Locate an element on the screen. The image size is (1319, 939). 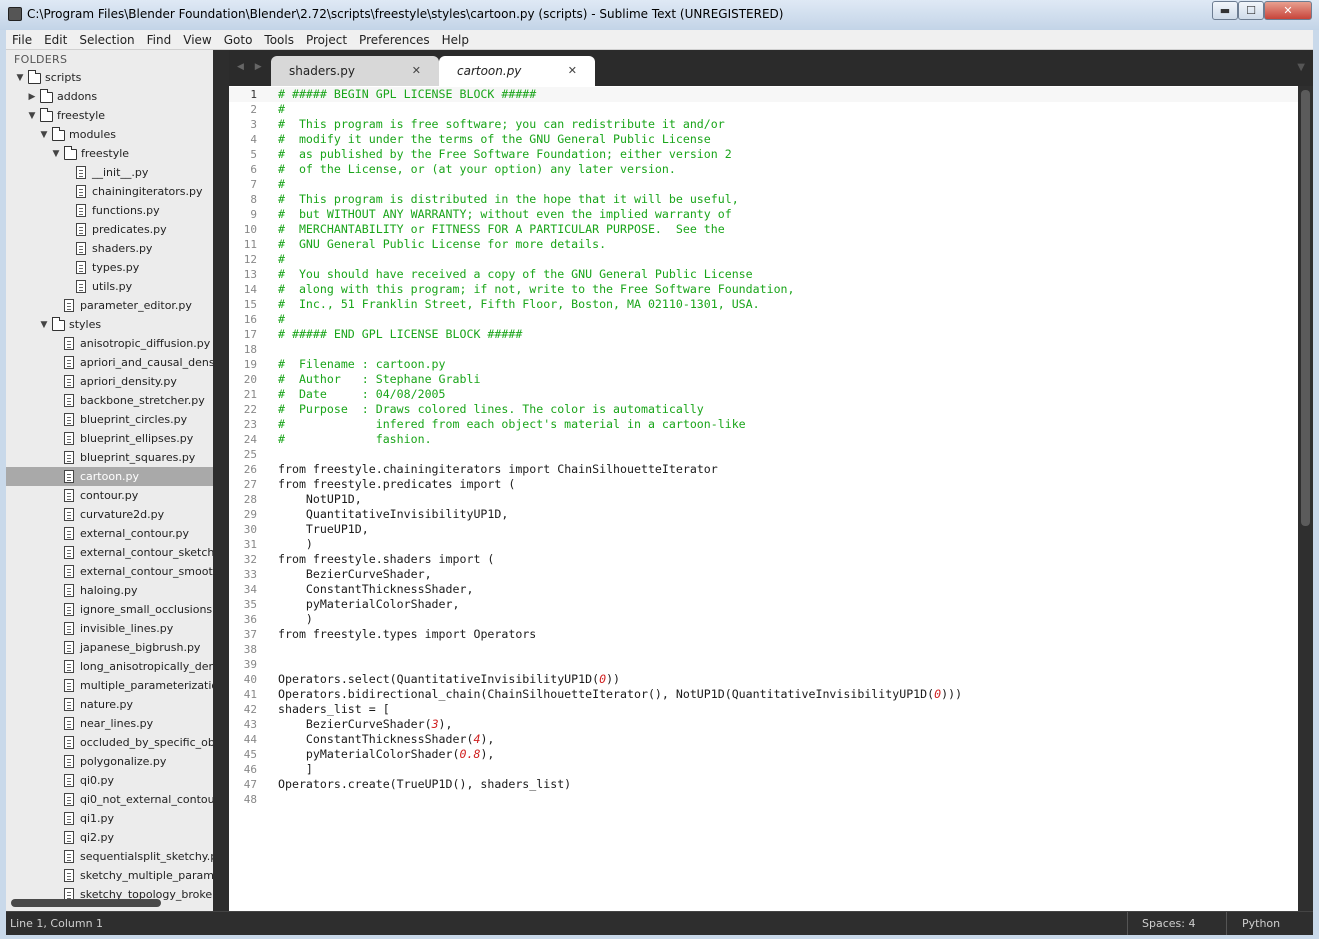
code-line: ] is located at coordinates (295, 769).